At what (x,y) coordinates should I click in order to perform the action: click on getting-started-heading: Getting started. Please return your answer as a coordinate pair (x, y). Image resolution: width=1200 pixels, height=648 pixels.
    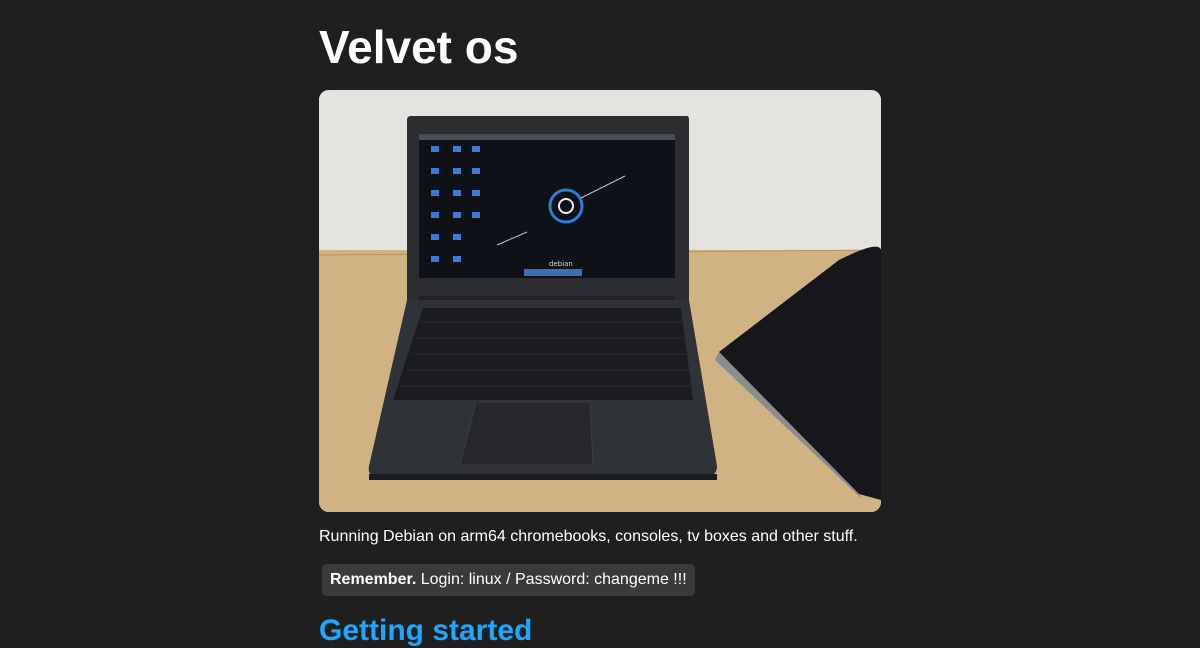
    Looking at the image, I should click on (425, 631).